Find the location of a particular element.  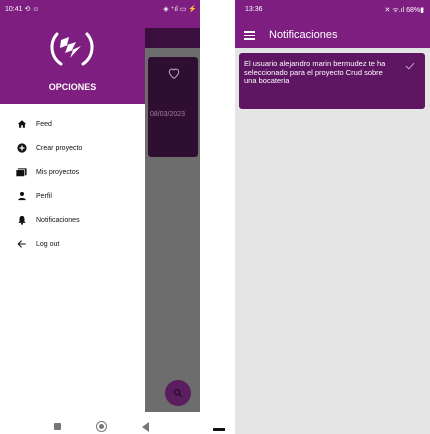

menu-item-perfil: Perfil is located at coordinates (72, 196).